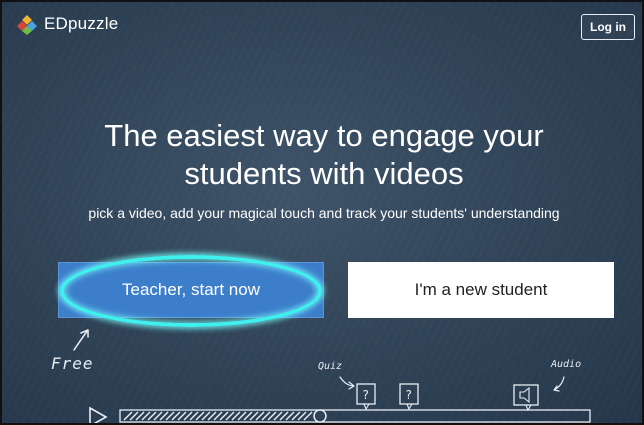 The height and width of the screenshot is (425, 644). What do you see at coordinates (347, 383) in the screenshot?
I see `quiz-arrow-icon` at bounding box center [347, 383].